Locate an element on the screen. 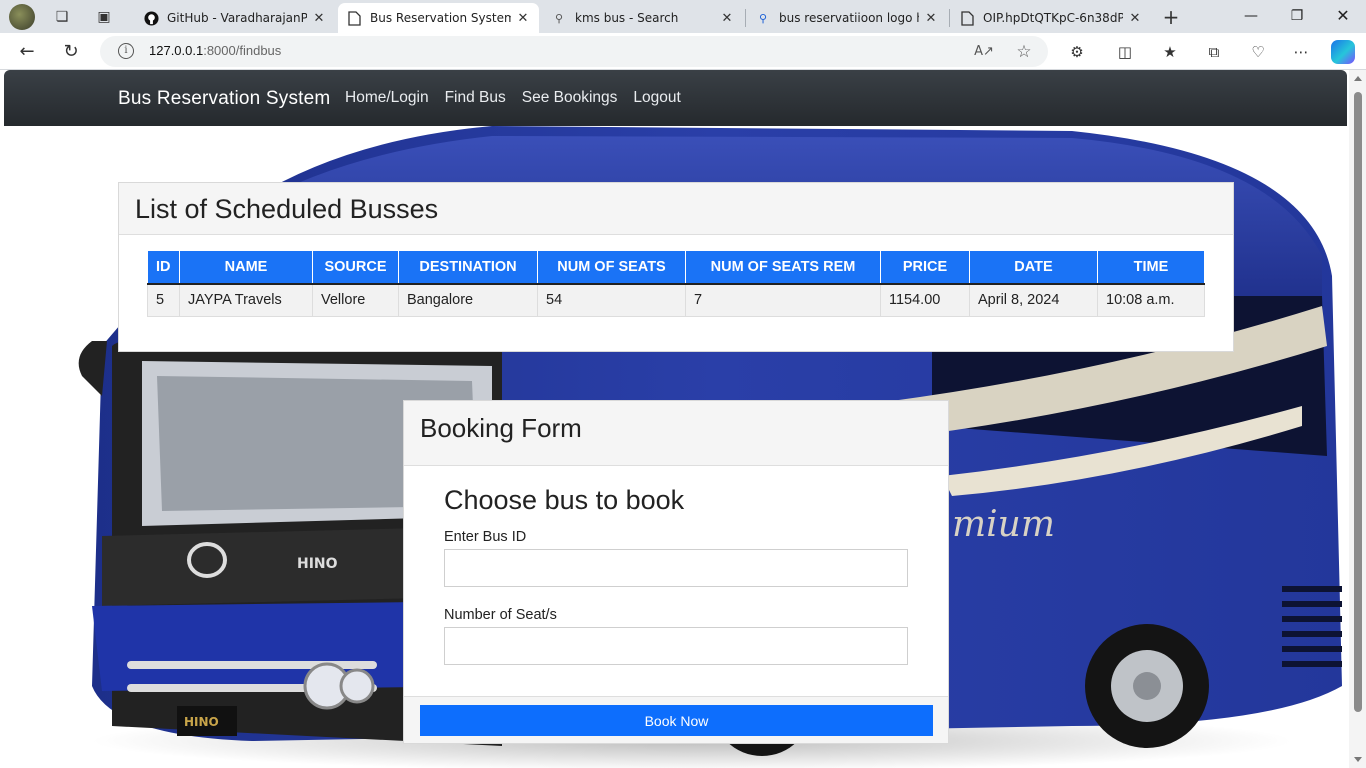 The width and height of the screenshot is (1366, 768). favorites-icon: ★ is located at coordinates (1170, 52).